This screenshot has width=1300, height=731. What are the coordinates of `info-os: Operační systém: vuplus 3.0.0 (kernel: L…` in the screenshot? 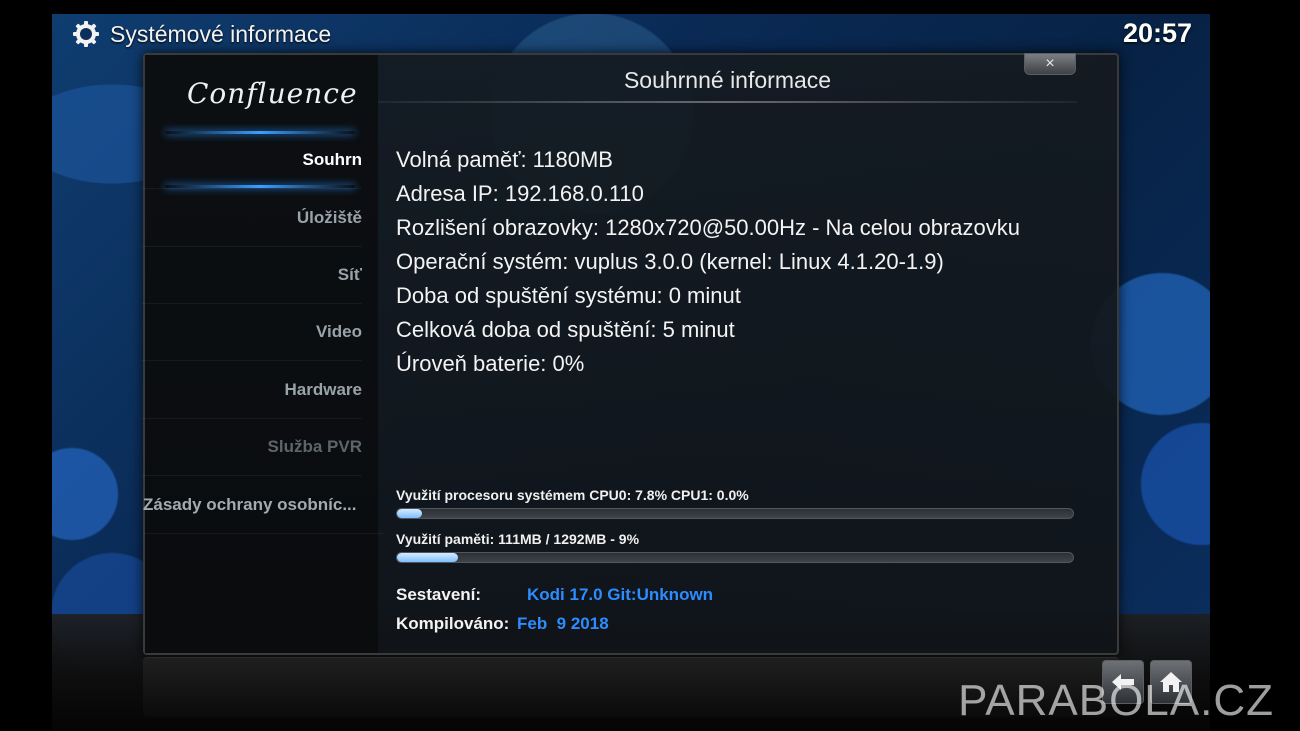 It's located at (670, 261).